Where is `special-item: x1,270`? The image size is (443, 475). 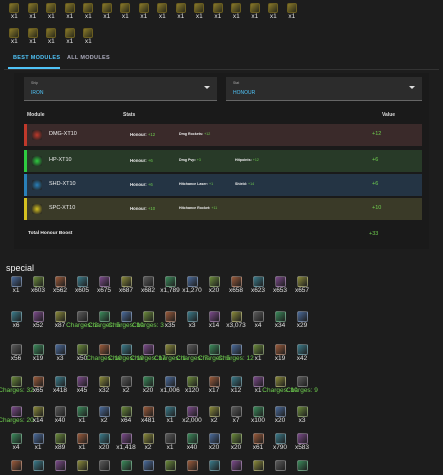
special-item: x1,270 is located at coordinates (192, 285).